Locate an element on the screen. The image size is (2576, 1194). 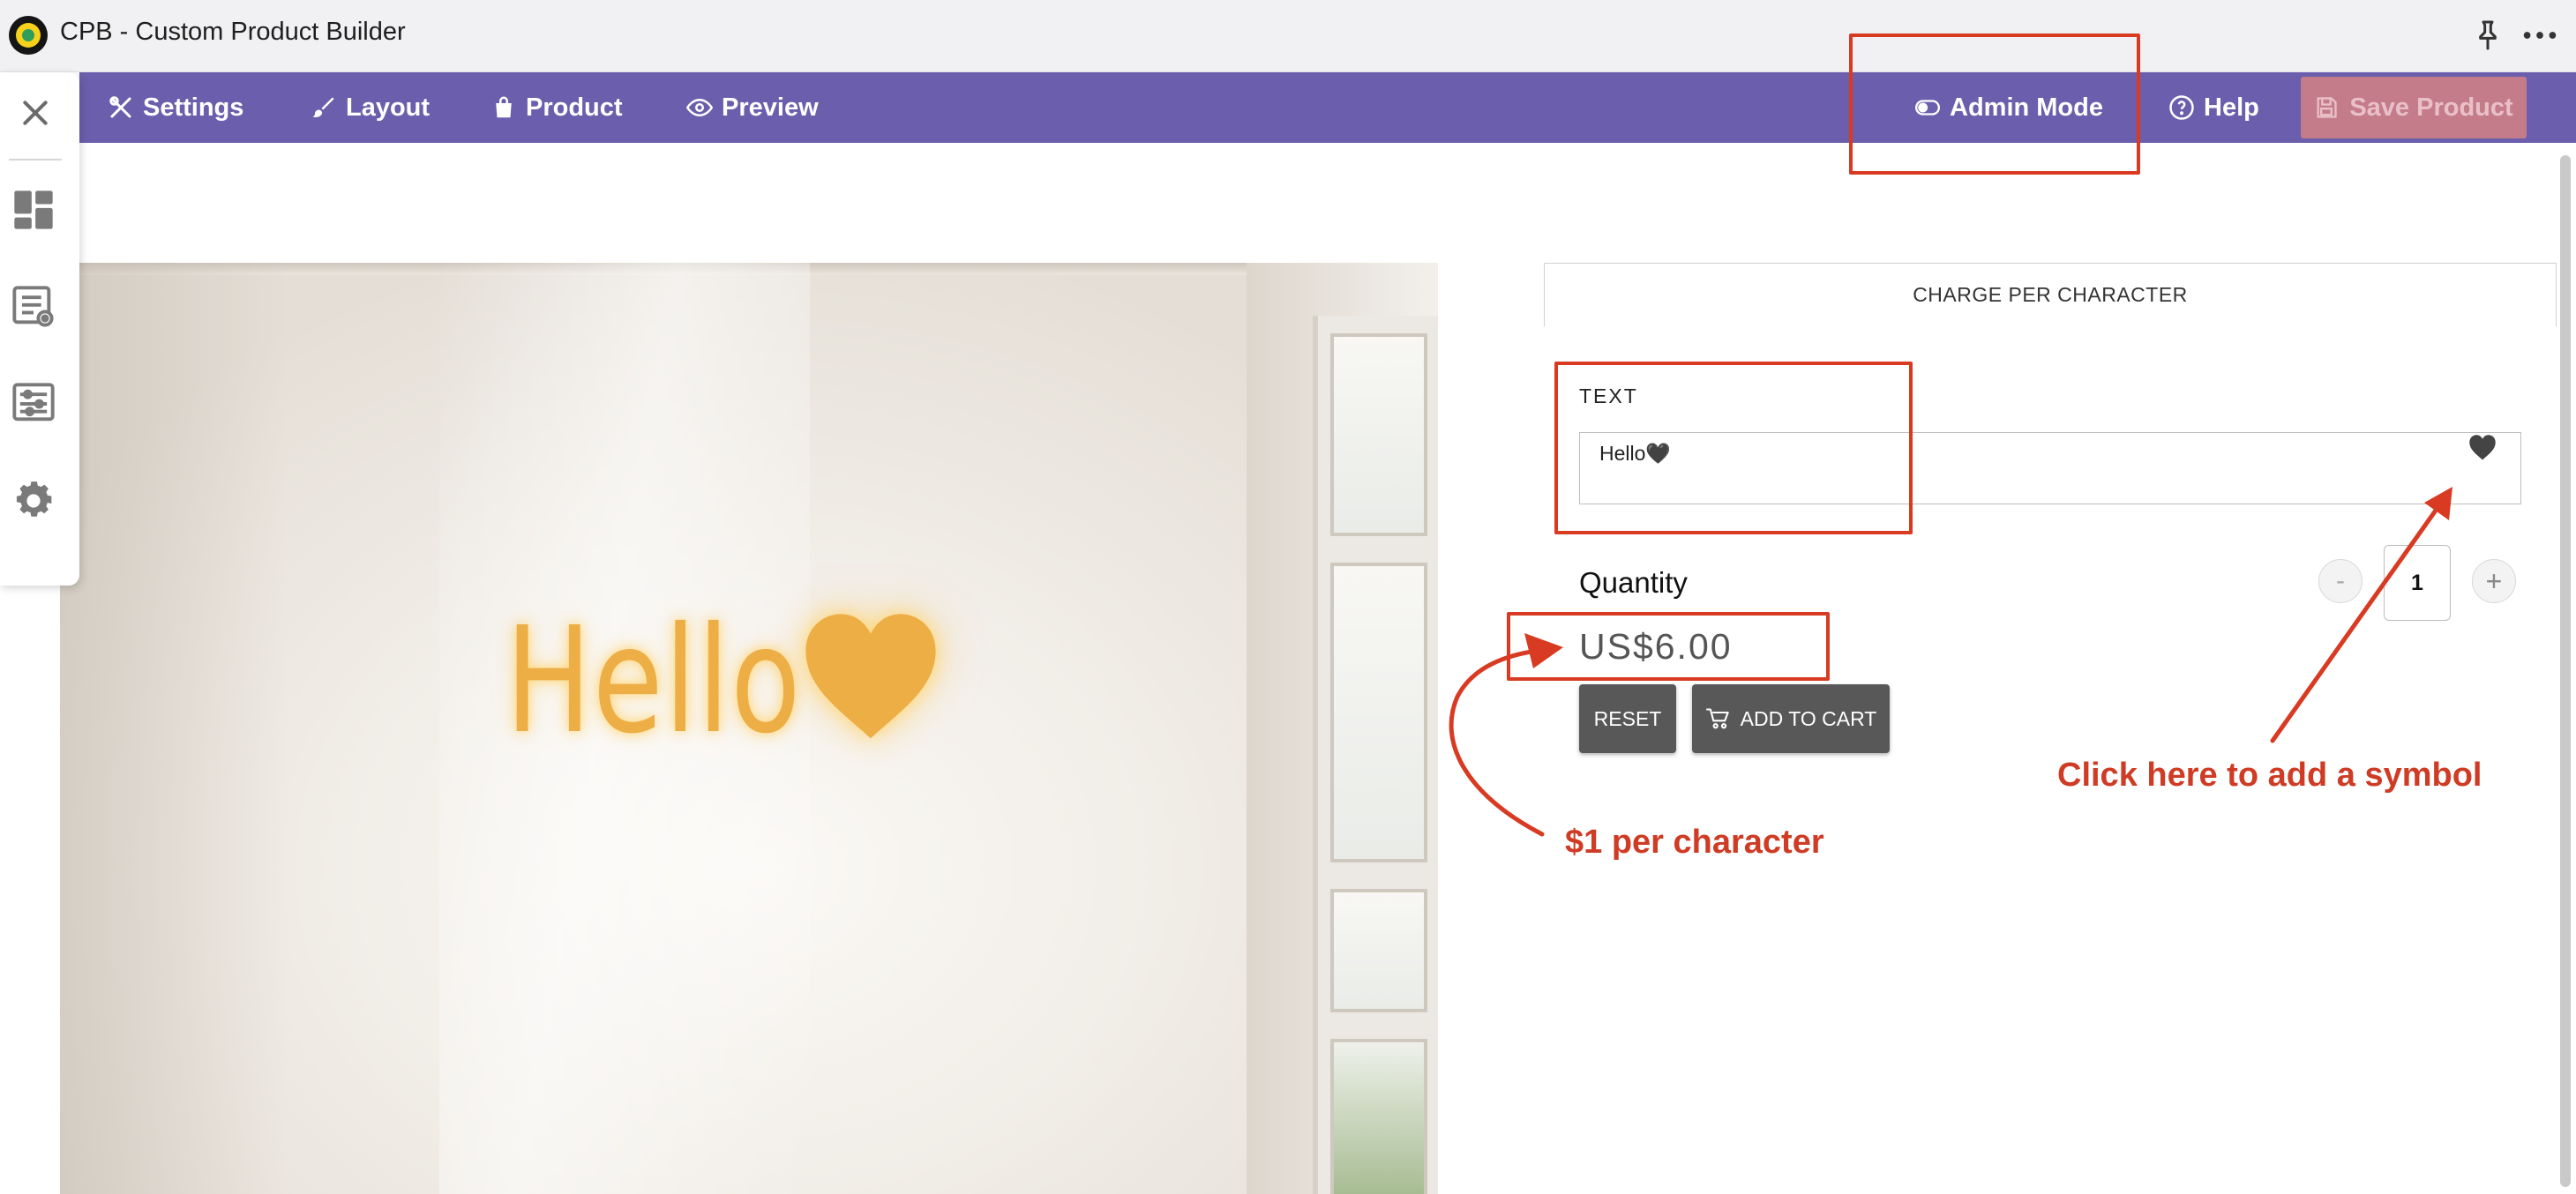
quantity-label: Quantity is located at coordinates (1634, 582).